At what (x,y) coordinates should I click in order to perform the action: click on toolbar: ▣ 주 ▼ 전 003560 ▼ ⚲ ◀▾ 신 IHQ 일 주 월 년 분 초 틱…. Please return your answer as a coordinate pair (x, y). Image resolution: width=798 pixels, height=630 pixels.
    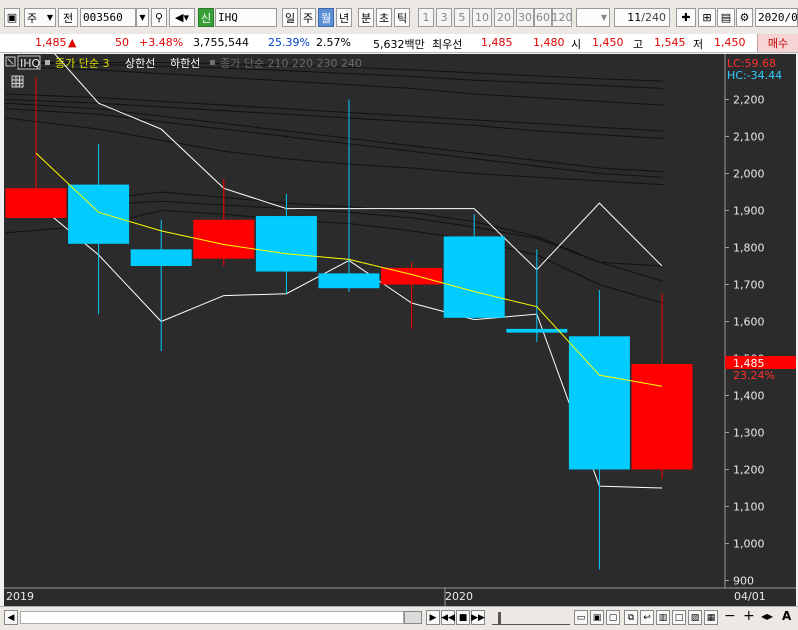
    Looking at the image, I should click on (399, 17).